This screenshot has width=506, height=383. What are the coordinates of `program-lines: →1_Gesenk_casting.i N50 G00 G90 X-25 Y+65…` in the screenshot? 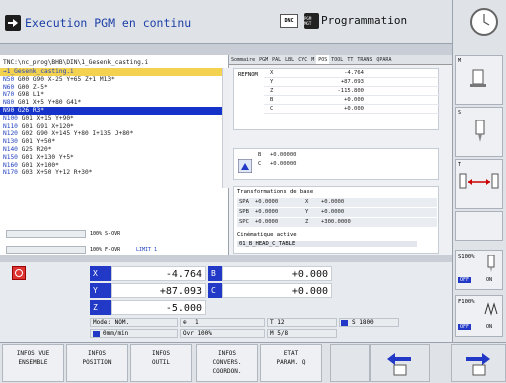 It's located at (114, 122).